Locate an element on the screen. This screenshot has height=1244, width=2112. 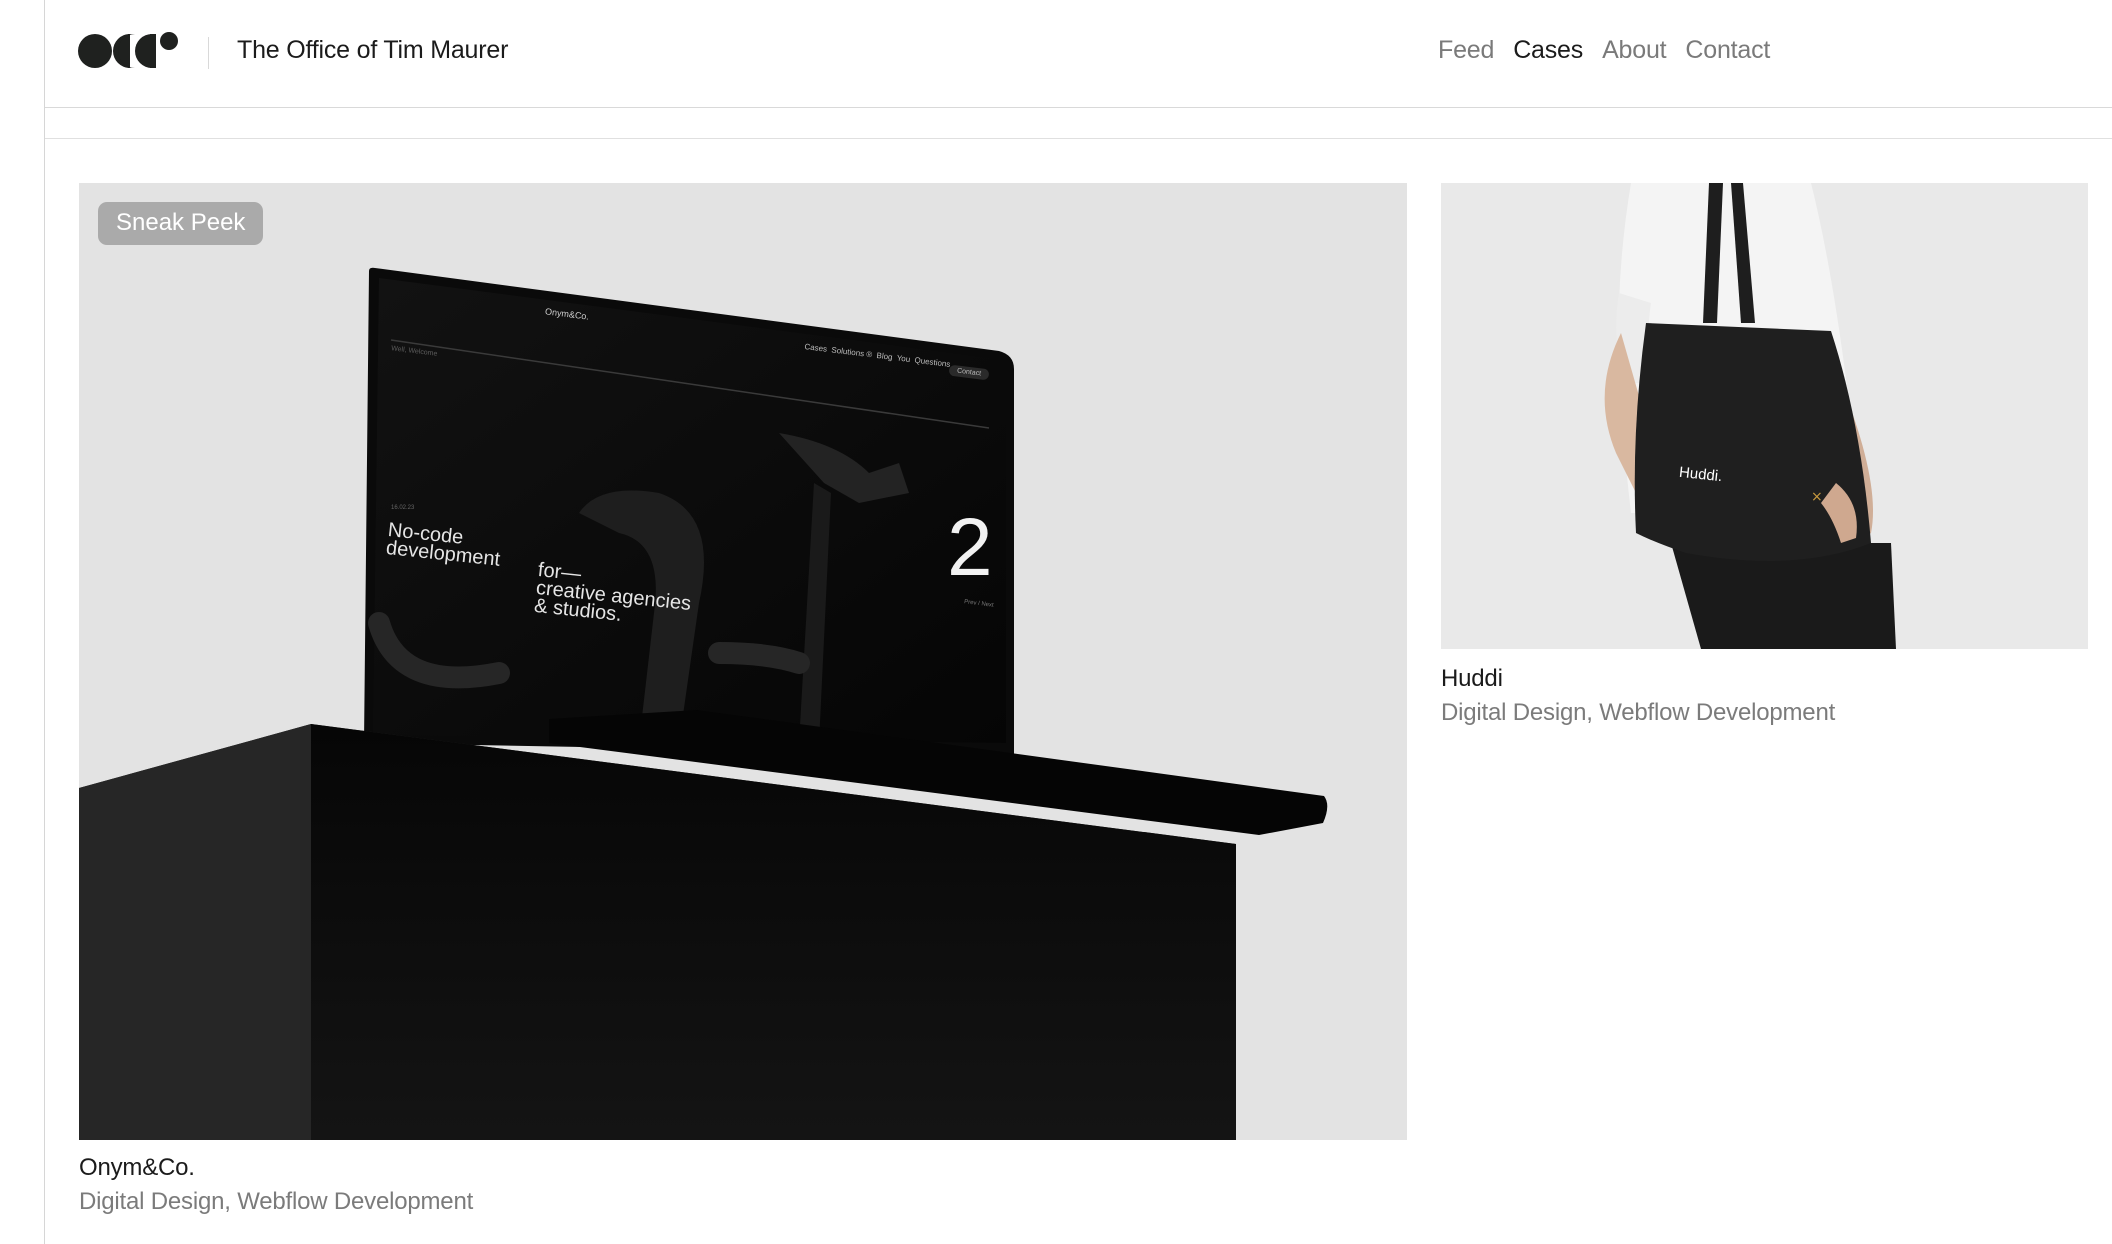
nav-feed: Feed is located at coordinates (1466, 50).